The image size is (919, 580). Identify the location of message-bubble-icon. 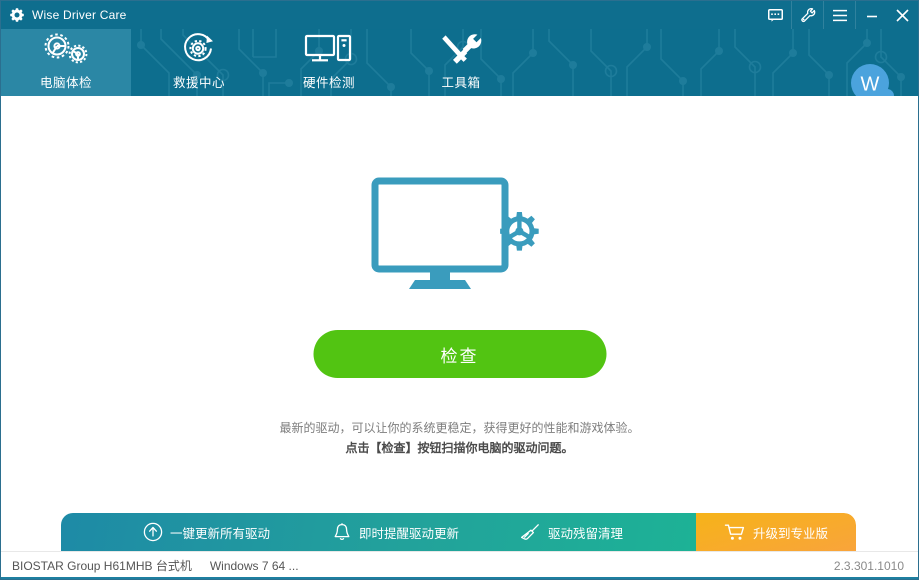
(775, 15).